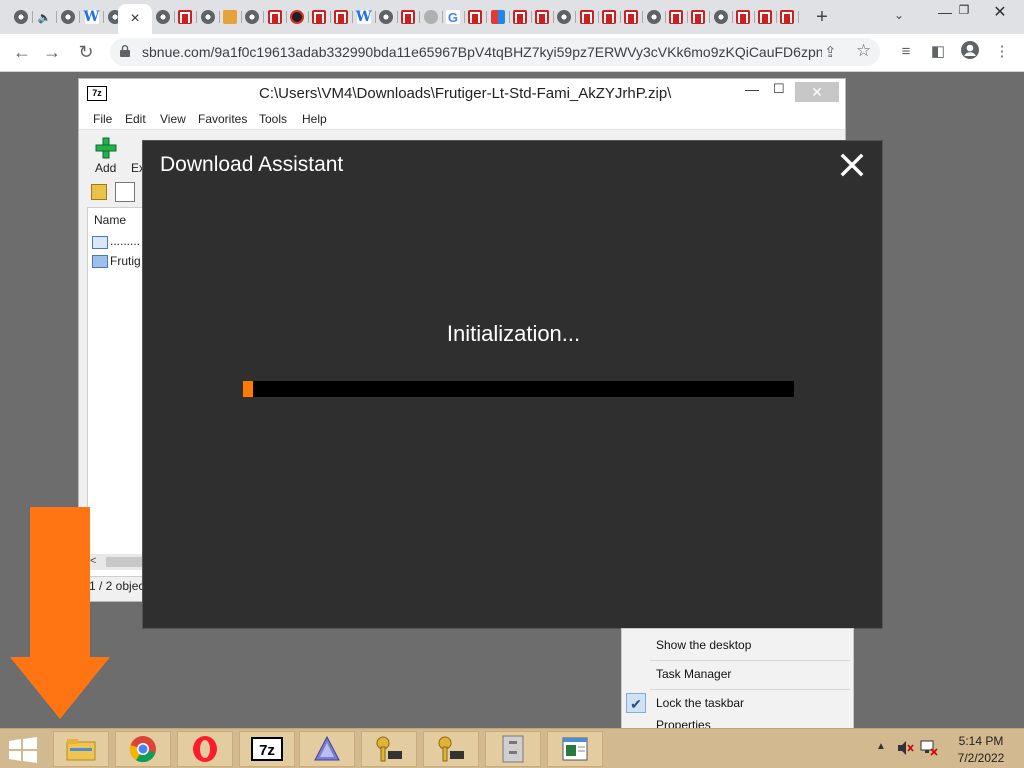 Image resolution: width=1024 pixels, height=768 pixels. I want to click on windows-start-icon, so click(23, 750).